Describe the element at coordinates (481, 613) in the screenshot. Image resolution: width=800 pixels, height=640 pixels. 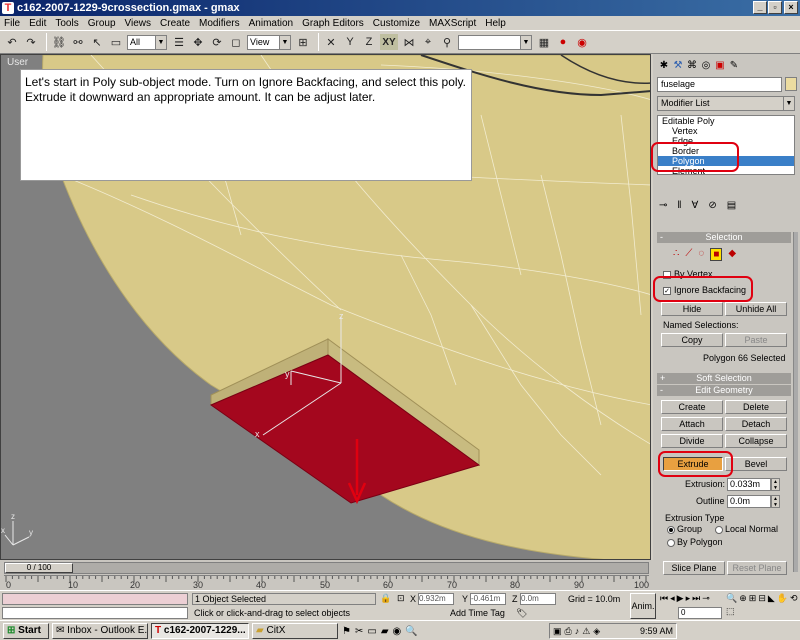
I see `add-time-tag-button: Add Time Tag` at that location.